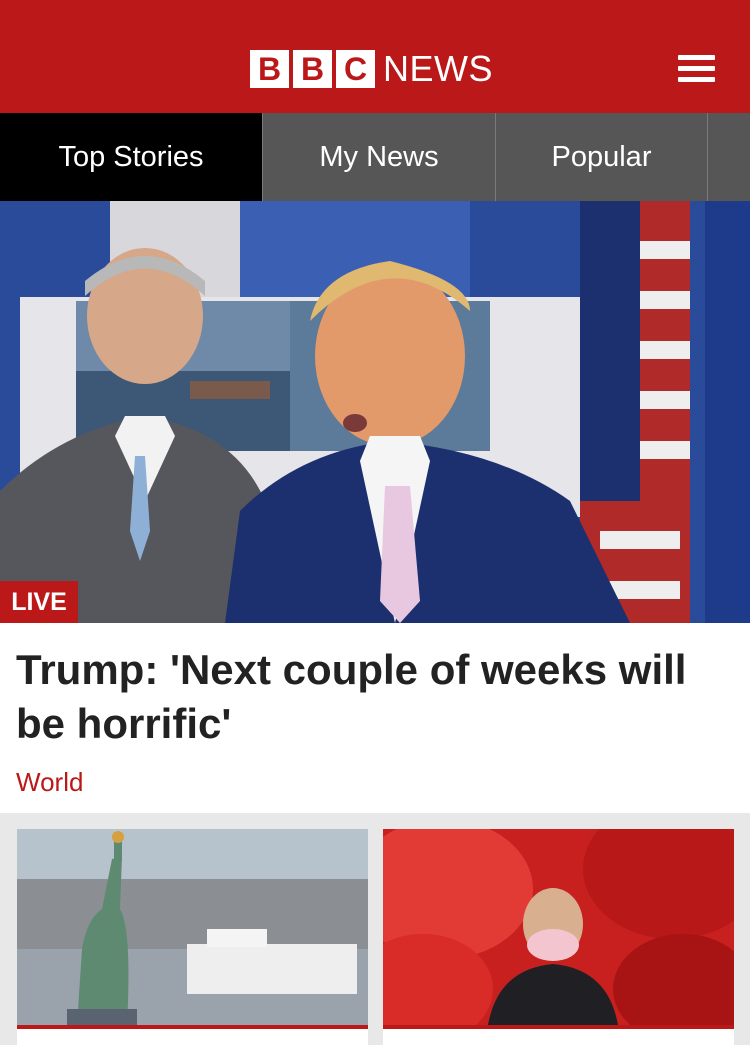  What do you see at coordinates (379, 157) in the screenshot?
I see `tab-my-news: My News` at bounding box center [379, 157].